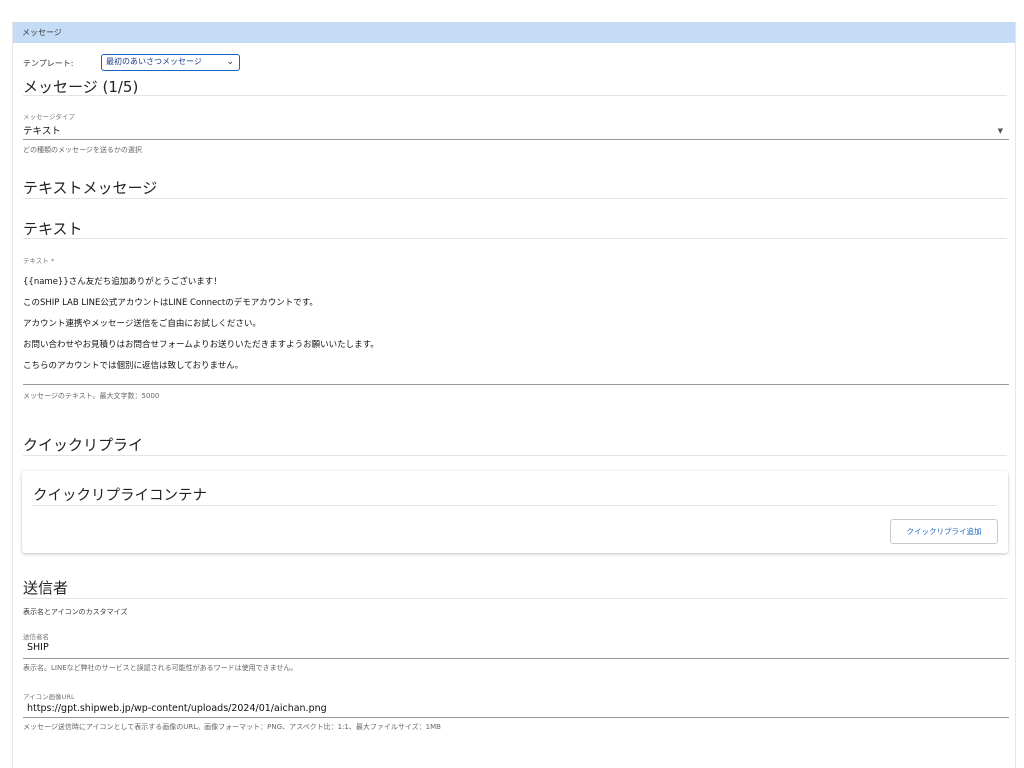 Image resolution: width=1024 pixels, height=768 pixels. I want to click on icon-url-underline, so click(516, 717).